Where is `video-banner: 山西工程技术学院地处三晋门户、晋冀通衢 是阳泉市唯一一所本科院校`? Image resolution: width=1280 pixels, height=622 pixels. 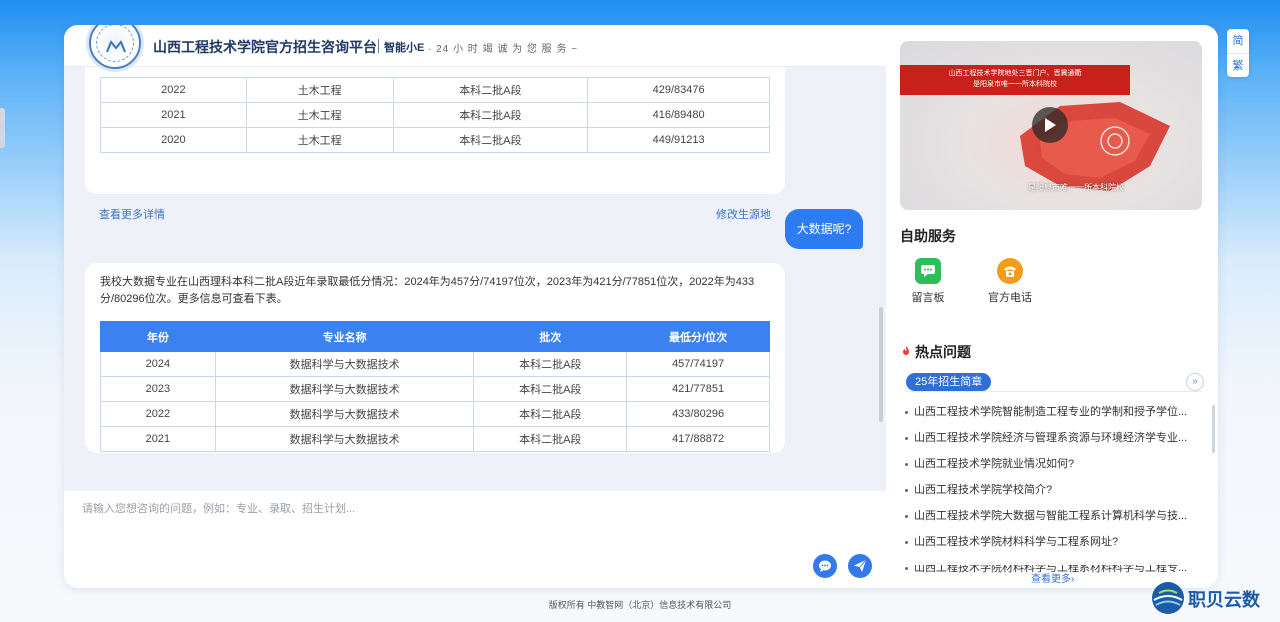 video-banner: 山西工程技术学院地处三晋门户、晋冀通衢 是阳泉市唯一一所本科院校 is located at coordinates (1015, 80).